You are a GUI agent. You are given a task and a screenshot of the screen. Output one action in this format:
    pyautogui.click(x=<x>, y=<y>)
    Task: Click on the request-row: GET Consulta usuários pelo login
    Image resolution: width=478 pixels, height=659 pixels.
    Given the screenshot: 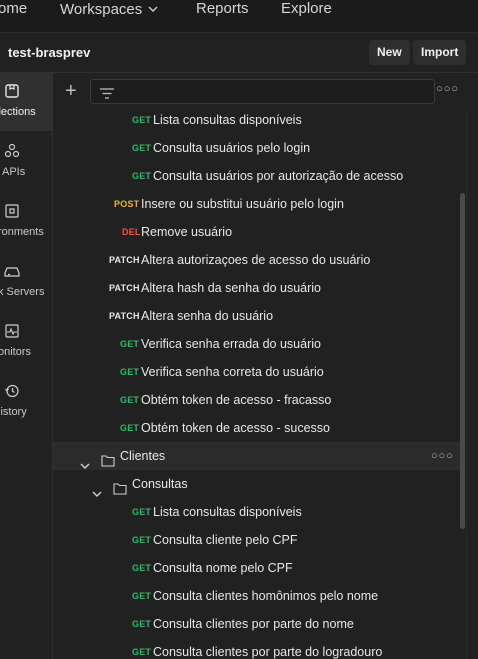 What is the action you would take?
    pyautogui.click(x=256, y=148)
    